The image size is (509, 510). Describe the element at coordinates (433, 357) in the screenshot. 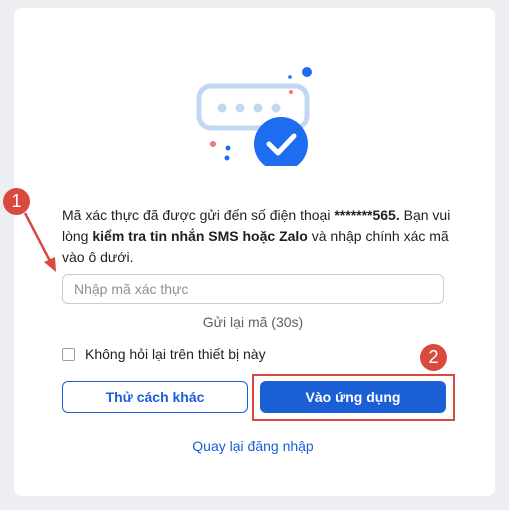

I see `annotation-marker-2: 2` at that location.